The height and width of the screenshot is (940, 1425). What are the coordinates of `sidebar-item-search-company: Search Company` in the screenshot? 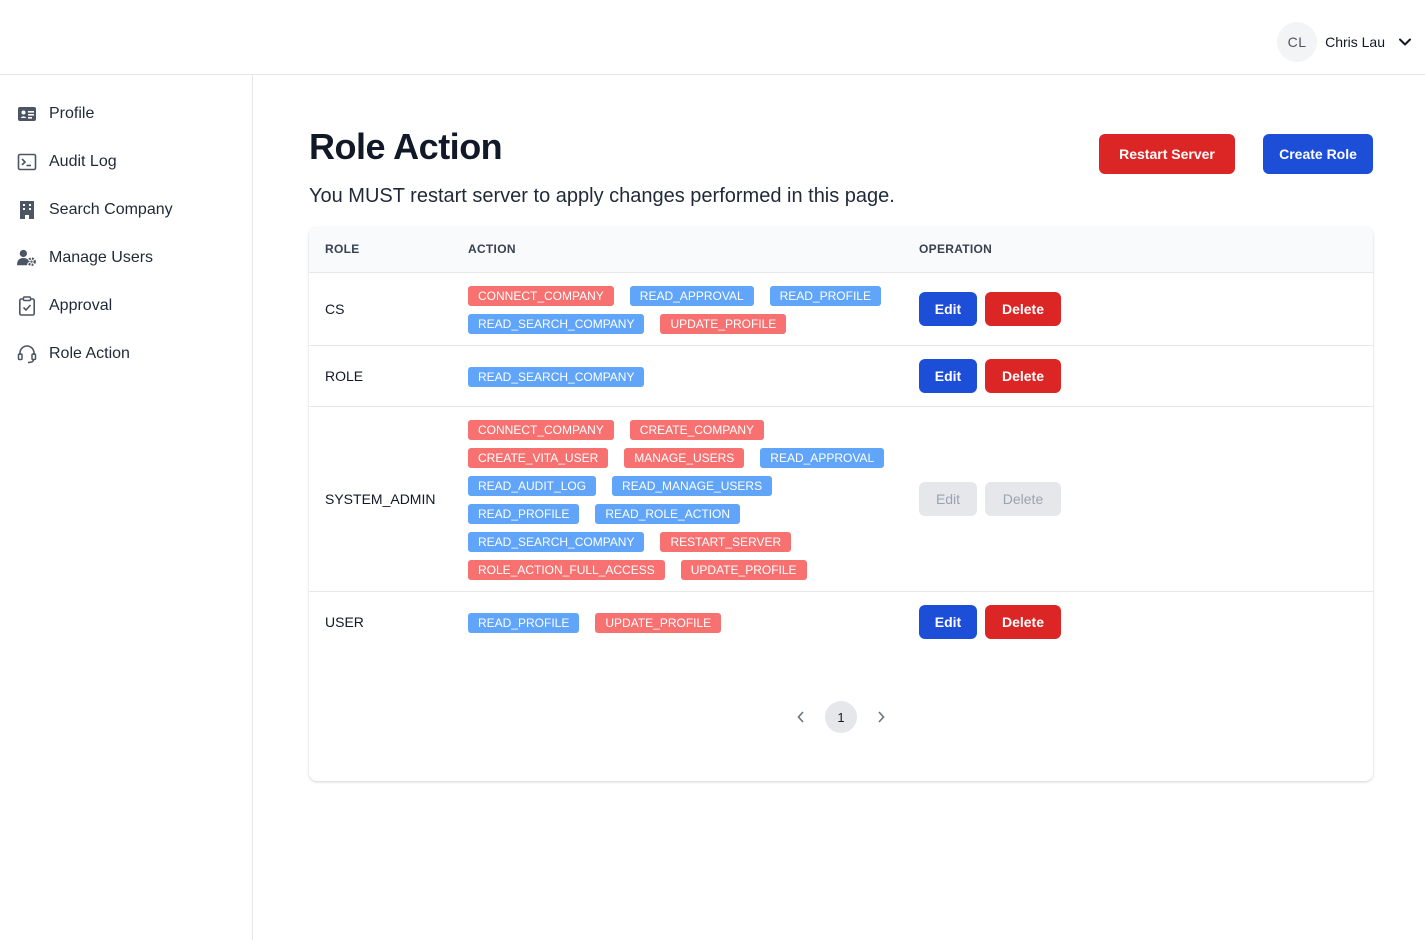 It's located at (126, 210).